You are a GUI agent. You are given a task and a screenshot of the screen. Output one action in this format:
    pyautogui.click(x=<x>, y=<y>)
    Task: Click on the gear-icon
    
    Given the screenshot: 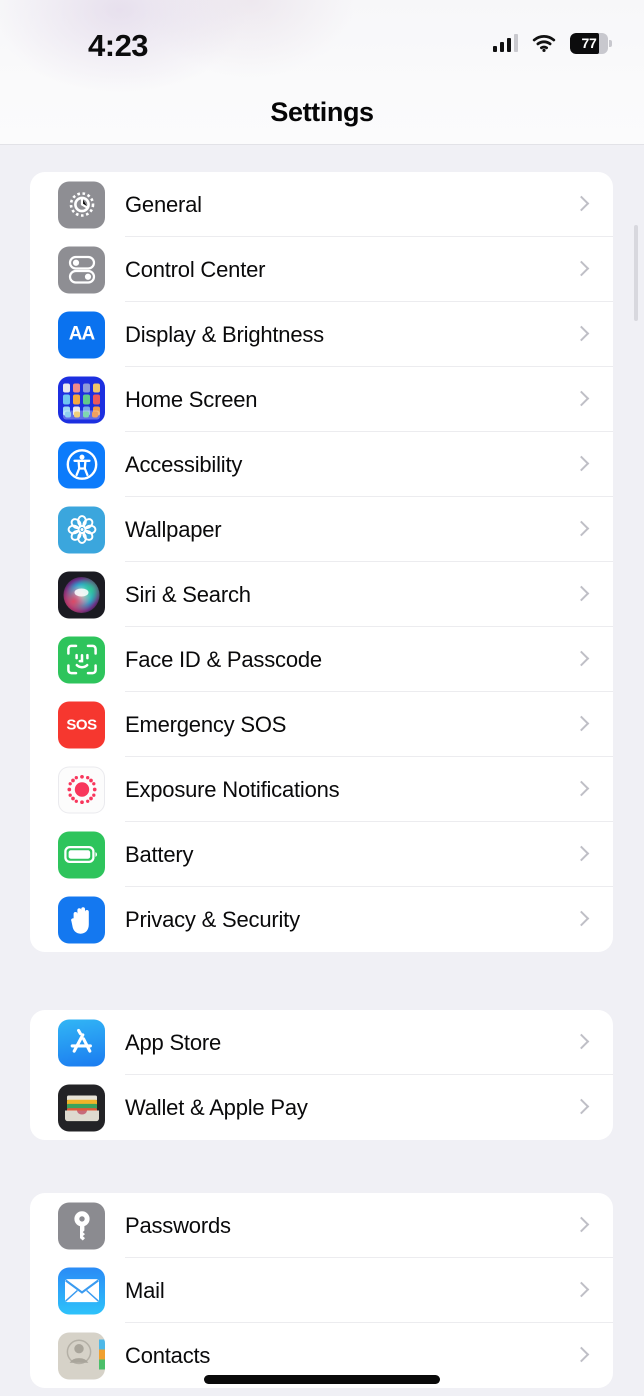 What is the action you would take?
    pyautogui.click(x=81, y=204)
    